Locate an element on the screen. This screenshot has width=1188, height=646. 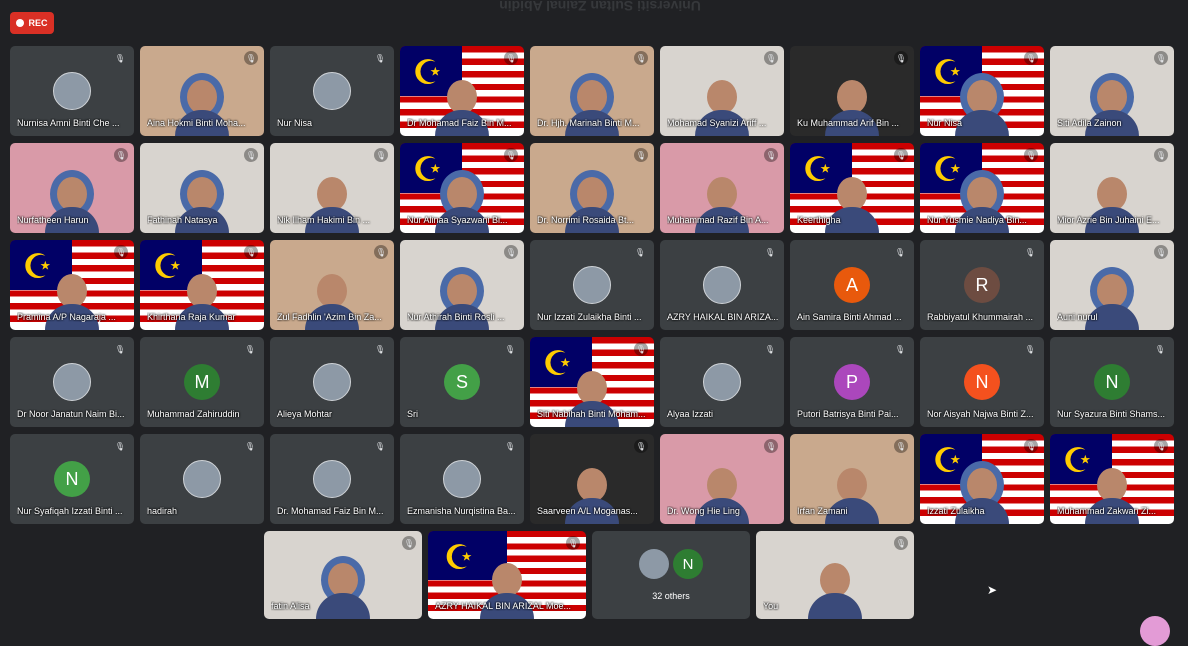
participant-tile: 🎙︎ Alyaa Izzati is located at coordinates (722, 382).